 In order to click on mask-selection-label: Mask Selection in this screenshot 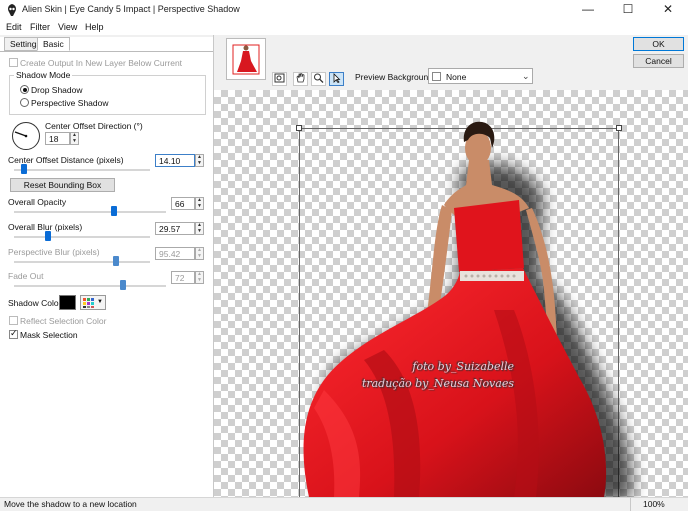, I will do `click(49, 335)`.